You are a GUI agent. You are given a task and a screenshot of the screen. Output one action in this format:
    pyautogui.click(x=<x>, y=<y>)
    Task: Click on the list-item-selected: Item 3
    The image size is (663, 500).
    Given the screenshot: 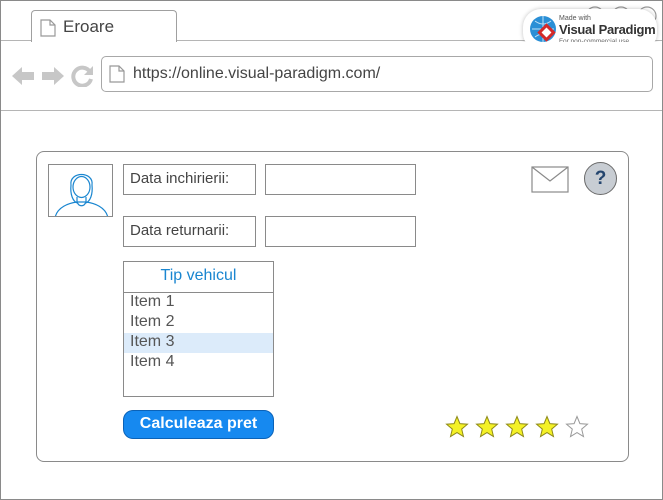 What is the action you would take?
    pyautogui.click(x=198, y=343)
    